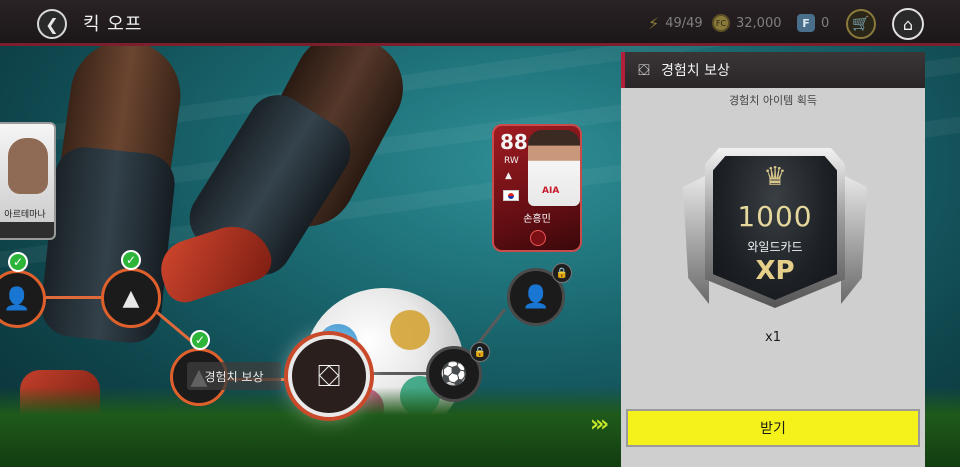 The image size is (960, 467). What do you see at coordinates (27, 230) in the screenshot?
I see `card-footer` at bounding box center [27, 230].